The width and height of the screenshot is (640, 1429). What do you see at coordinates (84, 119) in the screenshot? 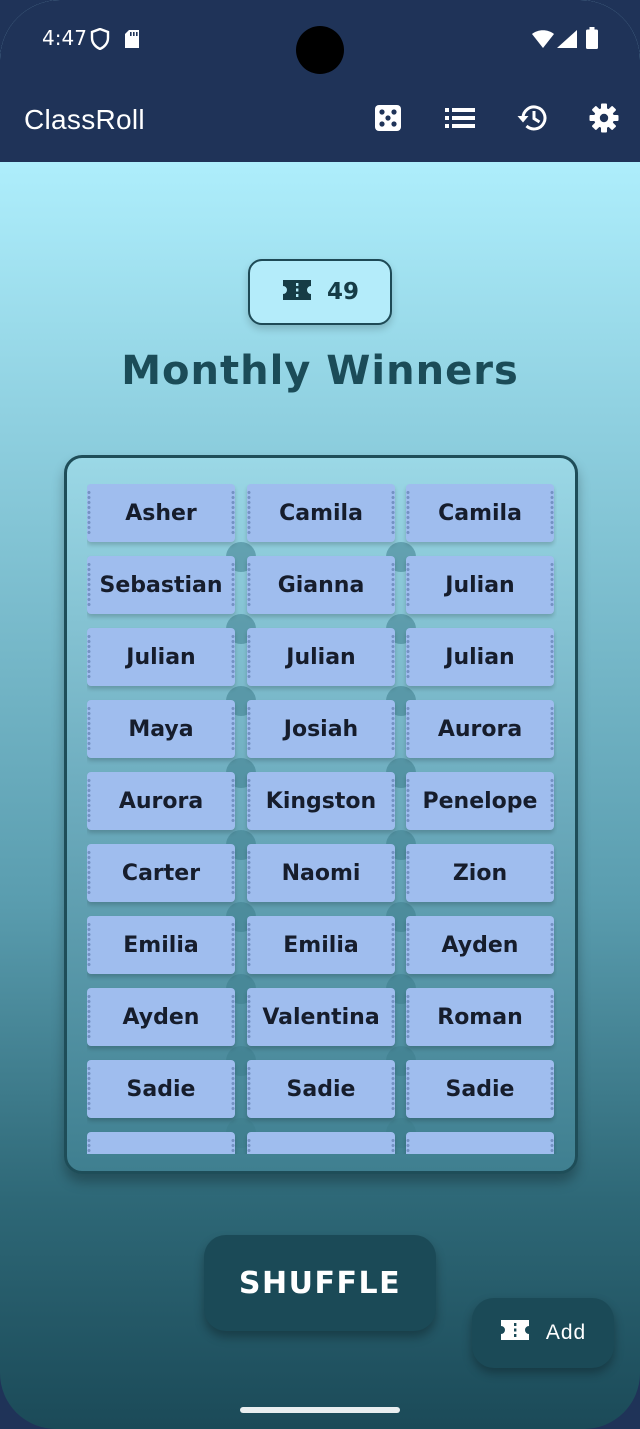
I see `app-title: ClassRoll` at bounding box center [84, 119].